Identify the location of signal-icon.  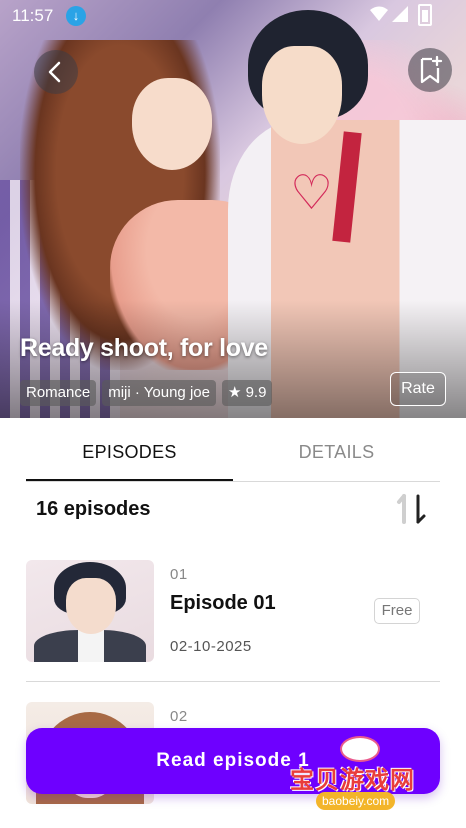
(400, 14).